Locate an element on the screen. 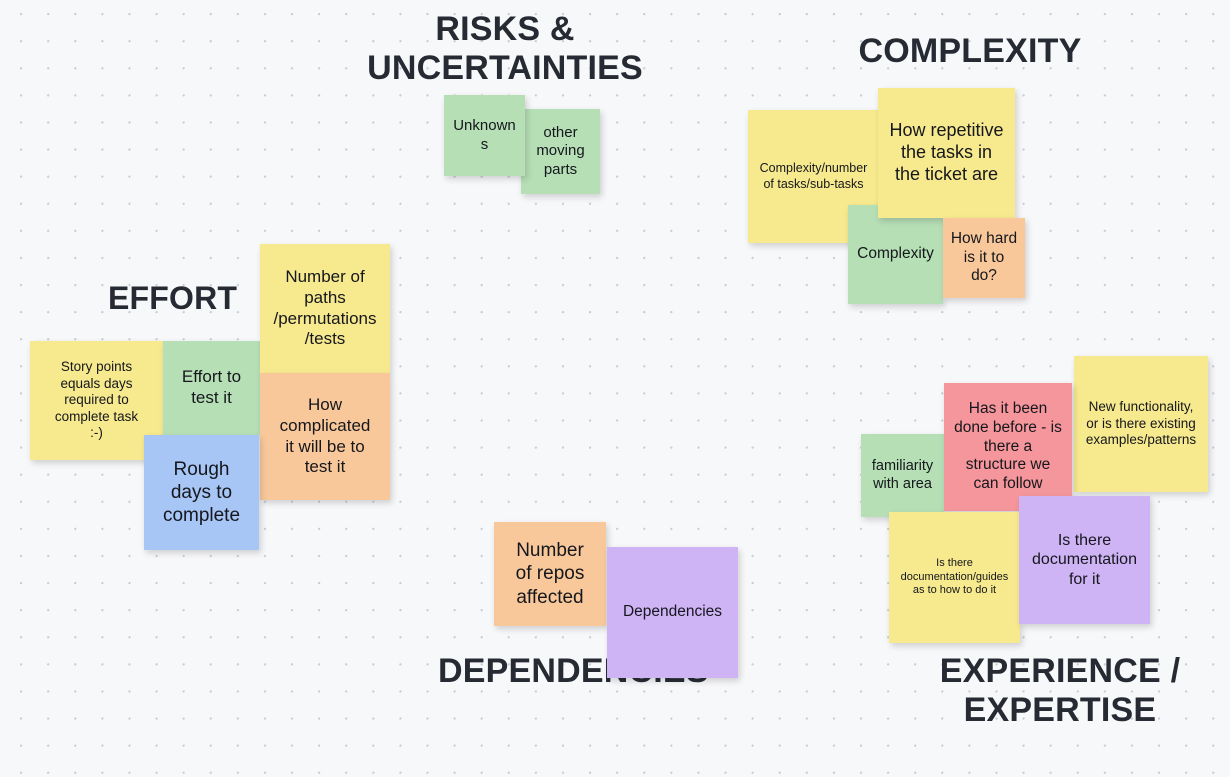 This screenshot has width=1230, height=777. sticky-note-text: other moving parts is located at coordinates (560, 151).